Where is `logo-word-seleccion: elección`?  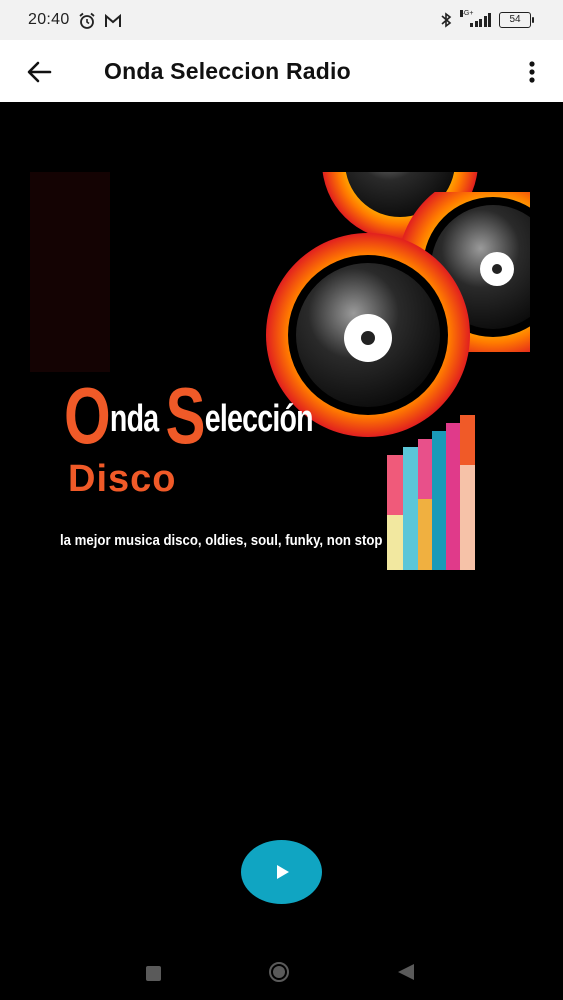 logo-word-seleccion: elección is located at coordinates (259, 419).